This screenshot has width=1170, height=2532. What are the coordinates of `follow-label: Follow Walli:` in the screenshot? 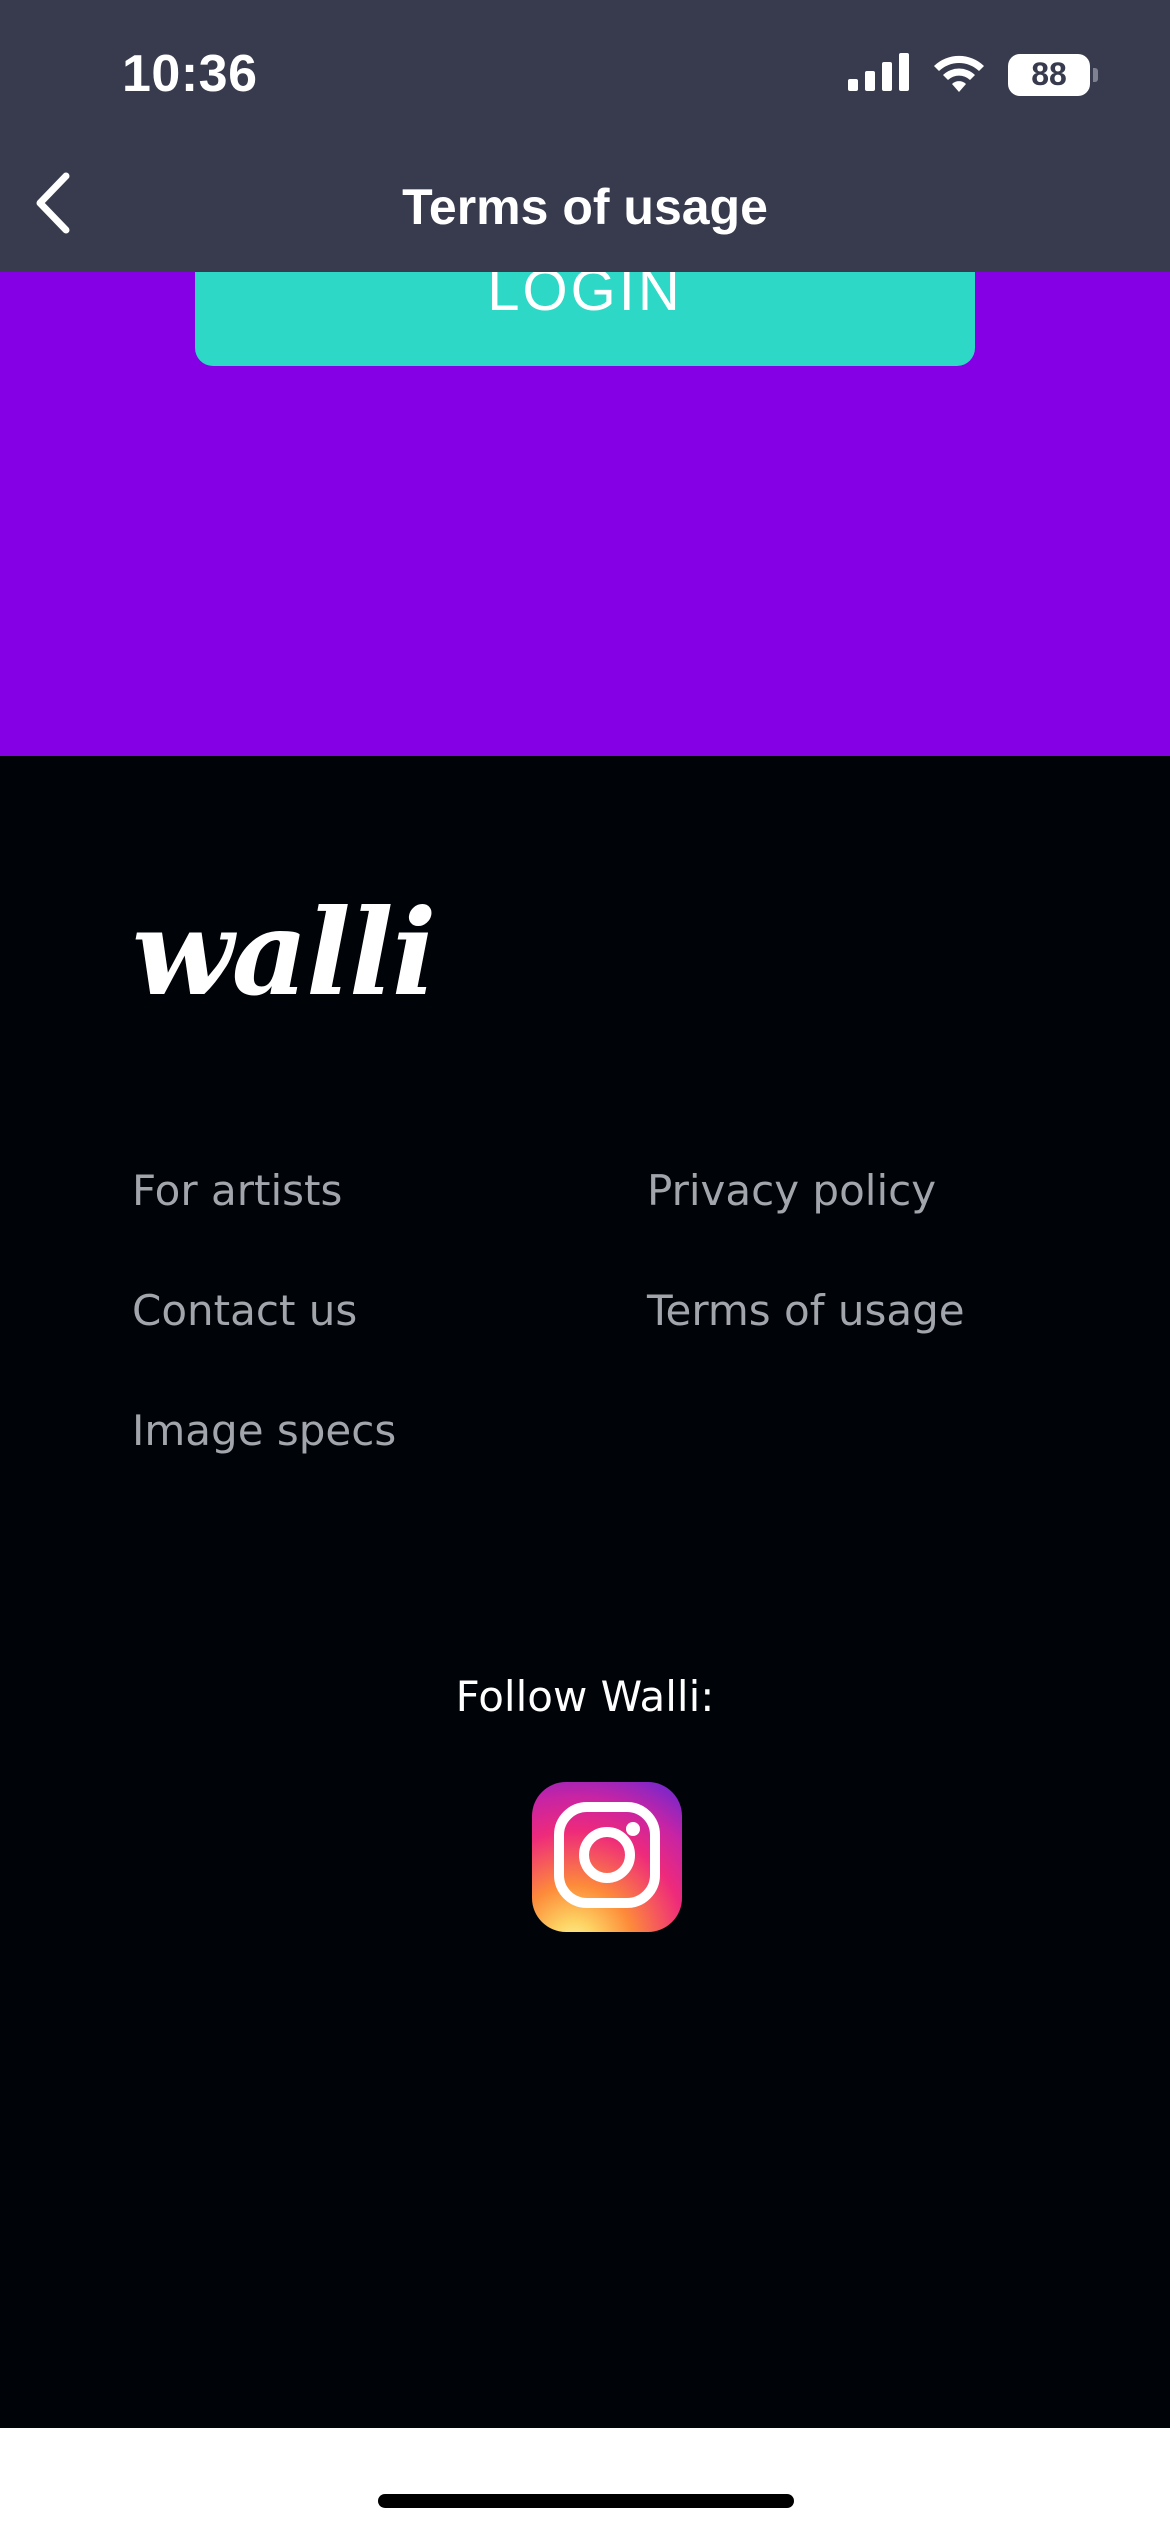 It's located at (585, 1696).